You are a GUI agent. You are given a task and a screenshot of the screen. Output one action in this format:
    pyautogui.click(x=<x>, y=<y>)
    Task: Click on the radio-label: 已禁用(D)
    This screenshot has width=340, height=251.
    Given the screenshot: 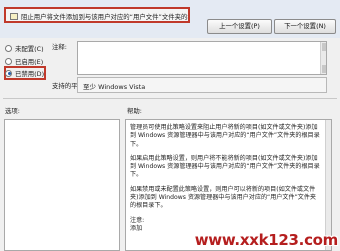 What is the action you would take?
    pyautogui.click(x=30, y=73)
    